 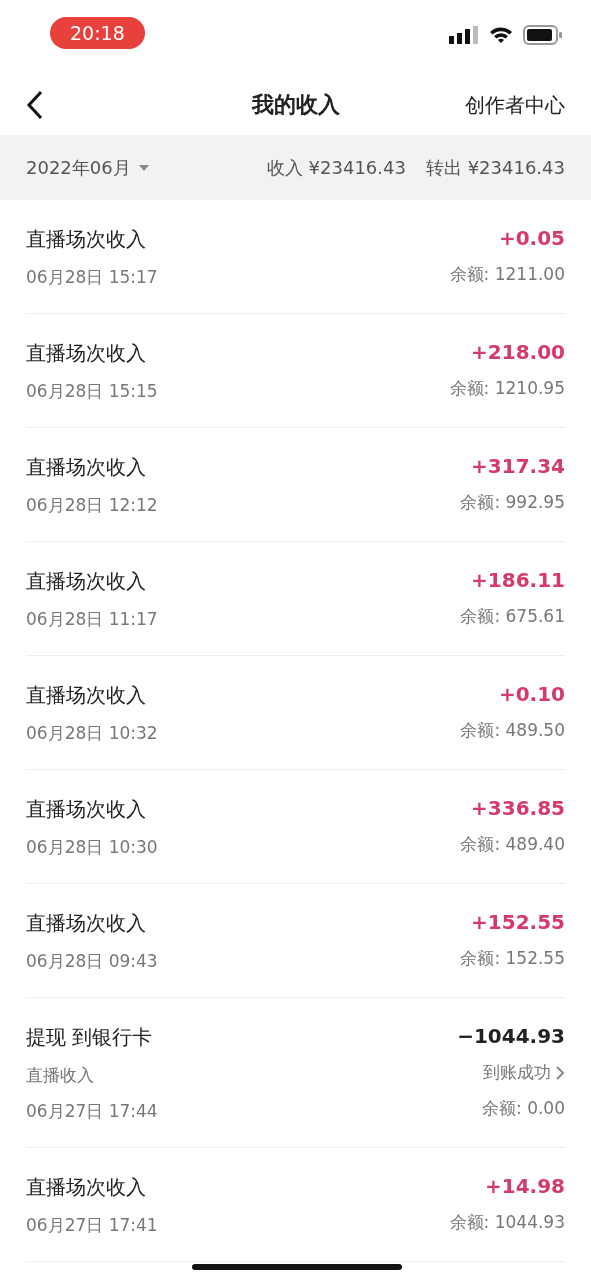 What do you see at coordinates (560, 1072) in the screenshot?
I see `chevron-icon` at bounding box center [560, 1072].